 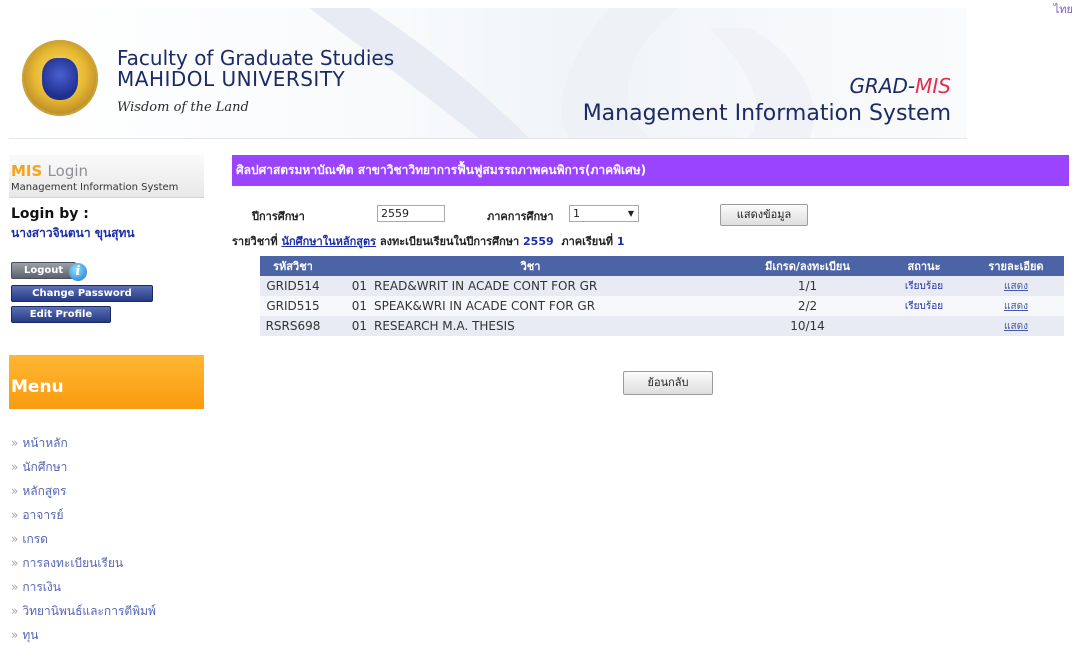 I want to click on course-code: GRID515, so click(x=293, y=306).